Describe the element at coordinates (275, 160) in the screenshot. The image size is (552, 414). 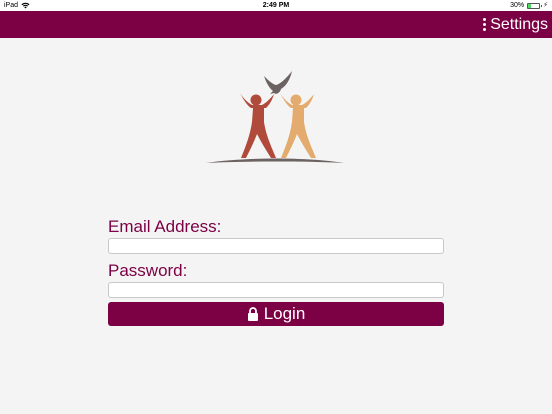
I see `ground-line` at that location.